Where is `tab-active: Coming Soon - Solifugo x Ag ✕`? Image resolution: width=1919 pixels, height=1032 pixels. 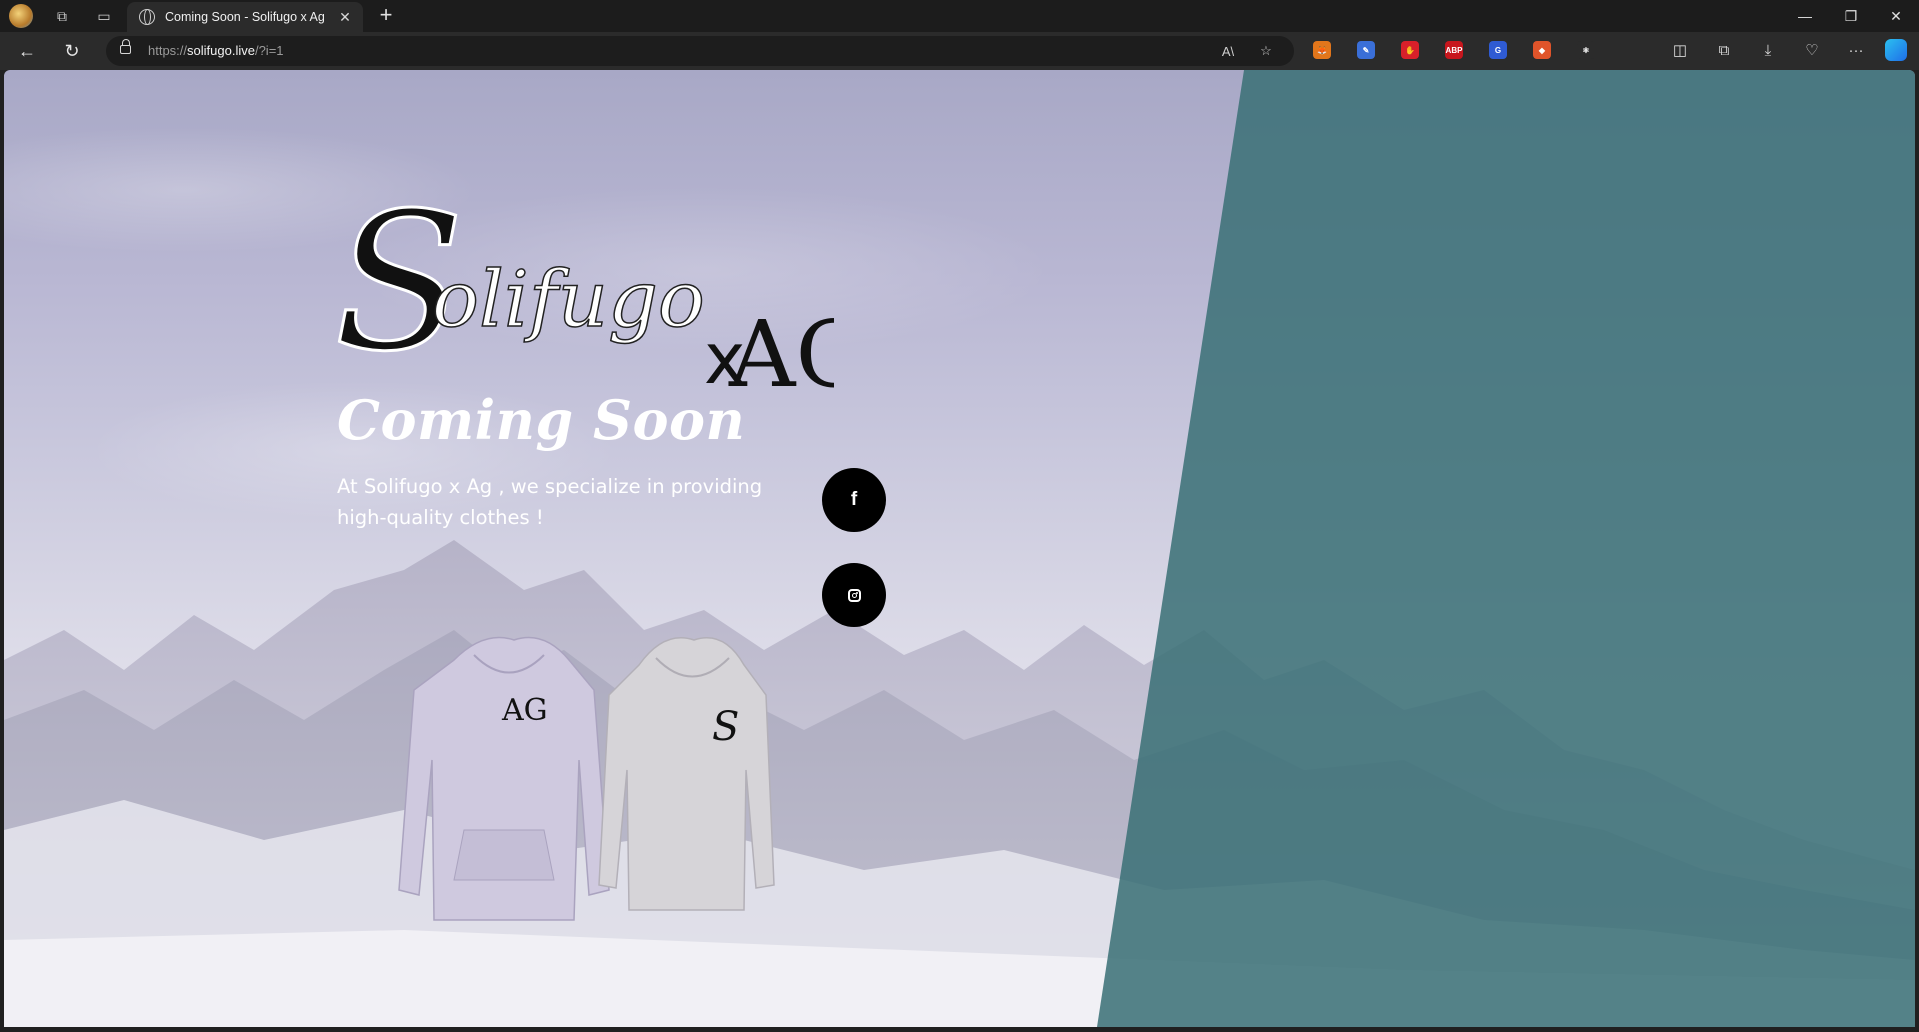
tab-active: Coming Soon - Solifugo x Ag ✕ is located at coordinates (245, 17).